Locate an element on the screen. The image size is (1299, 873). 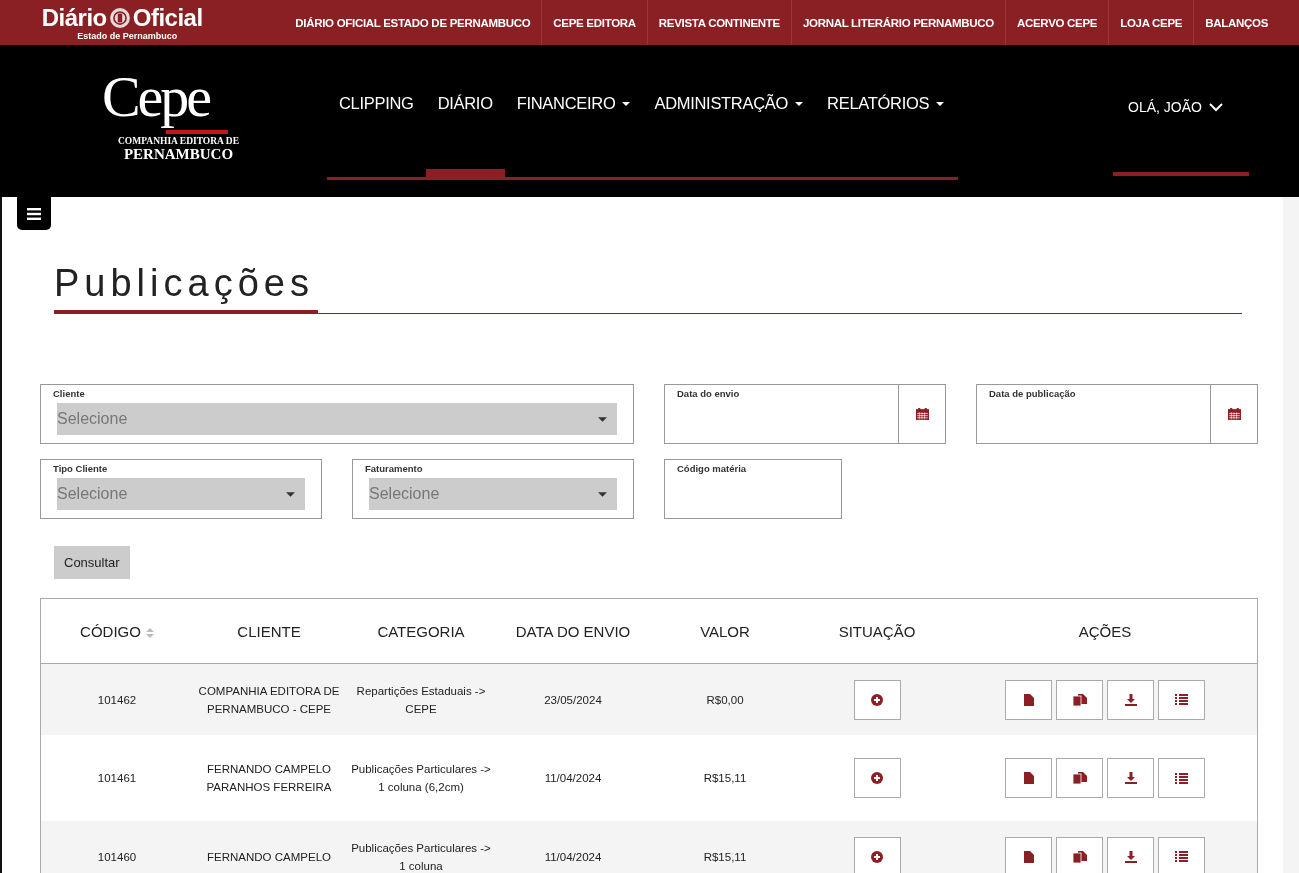
chevron-down-icon is located at coordinates (1216, 107).